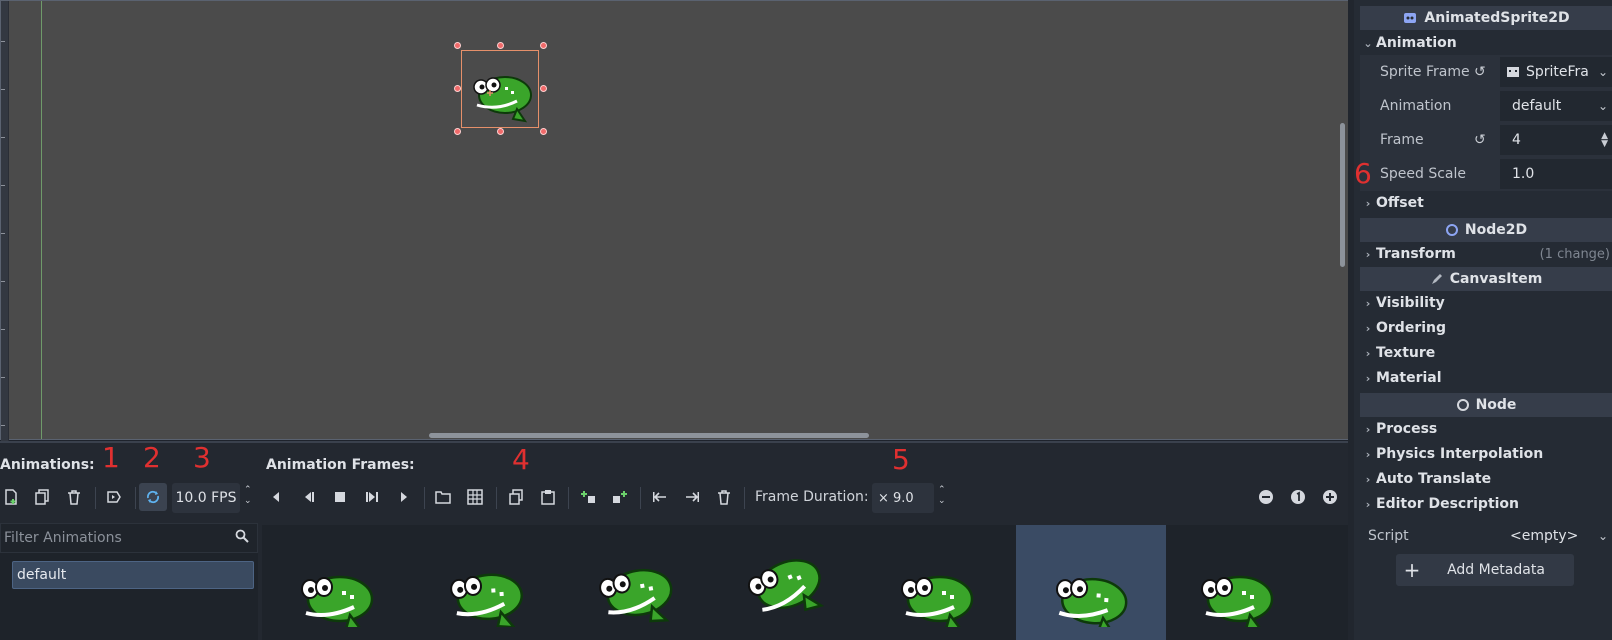 The height and width of the screenshot is (640, 1612). I want to click on section-texture: › Texture, so click(1486, 353).